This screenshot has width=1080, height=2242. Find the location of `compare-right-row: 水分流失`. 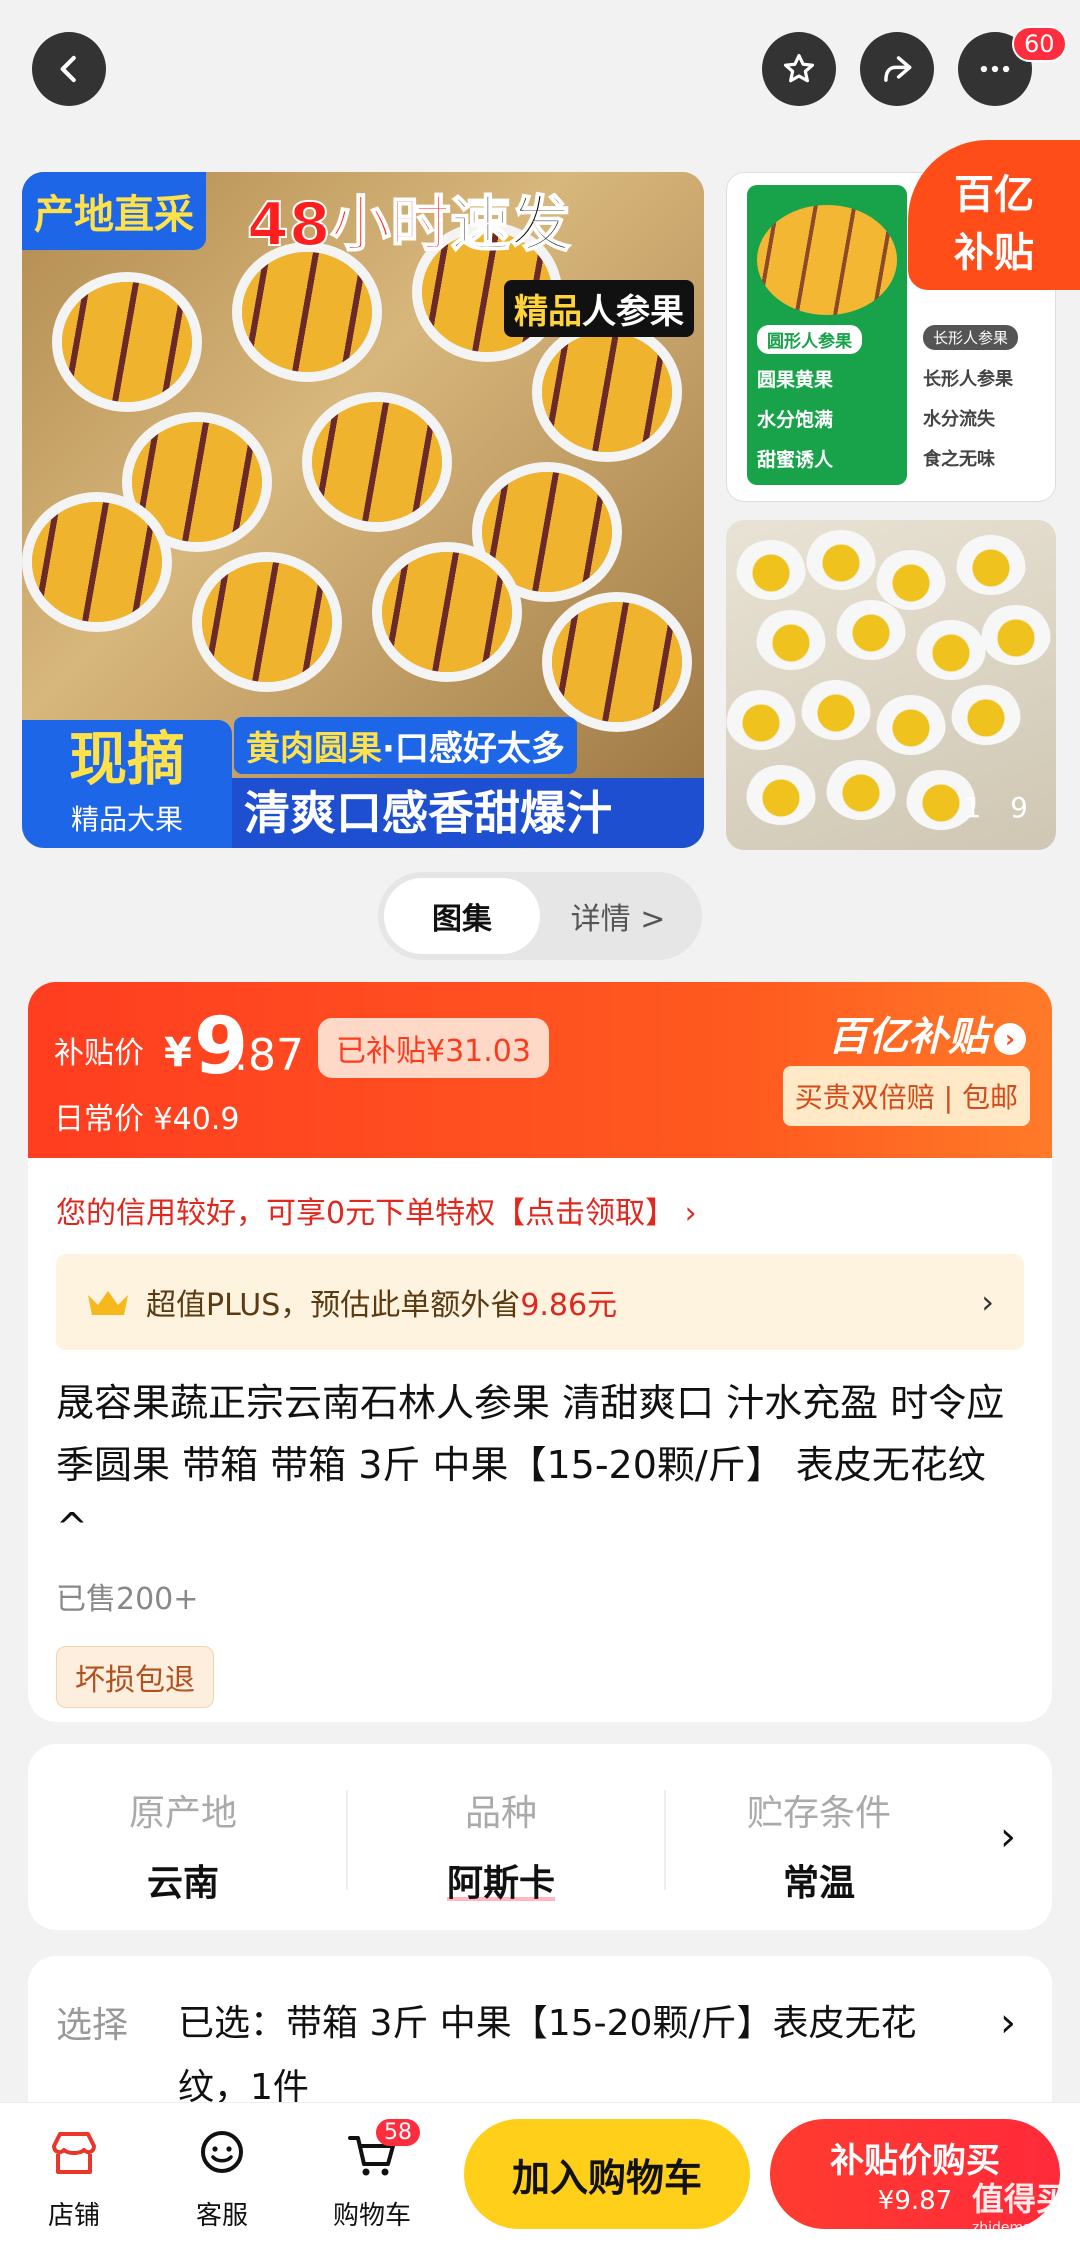

compare-right-row: 水分流失 is located at coordinates (959, 419).